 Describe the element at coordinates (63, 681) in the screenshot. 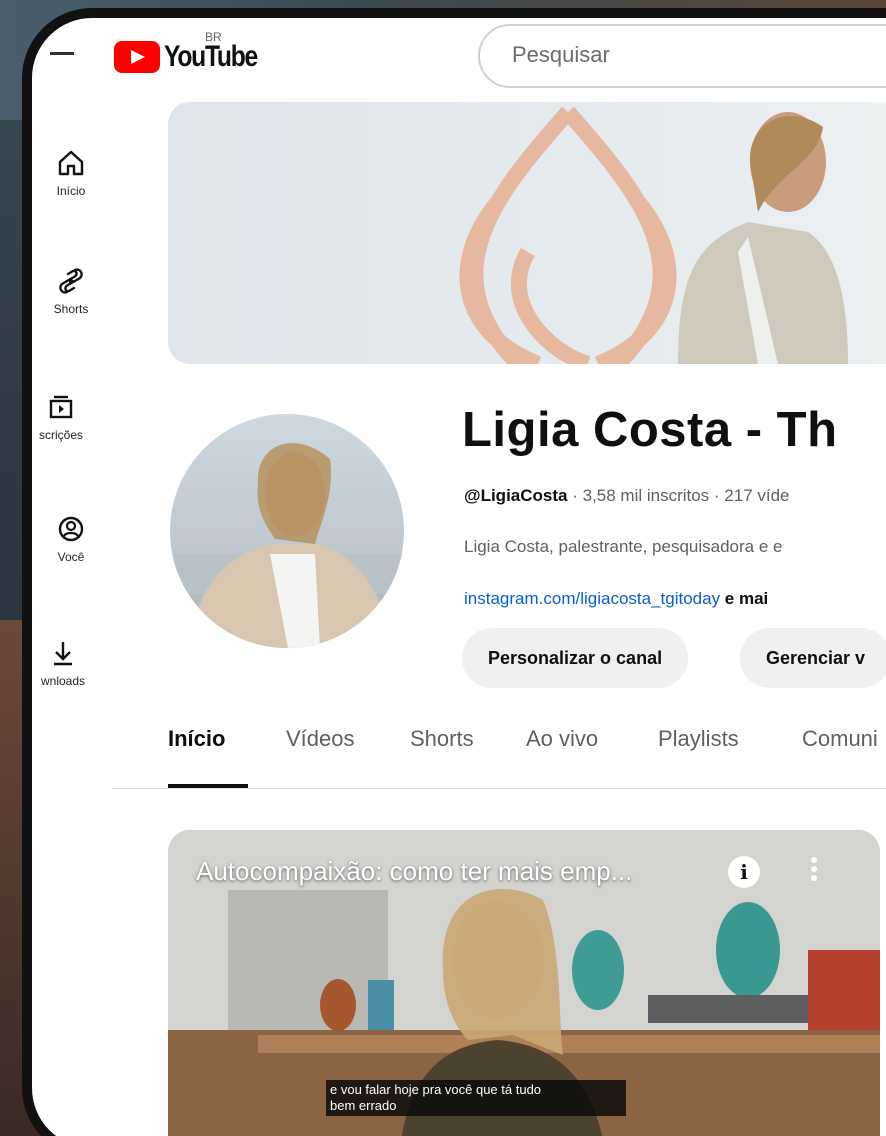

I see `sidebar-item-label: wnloads` at that location.